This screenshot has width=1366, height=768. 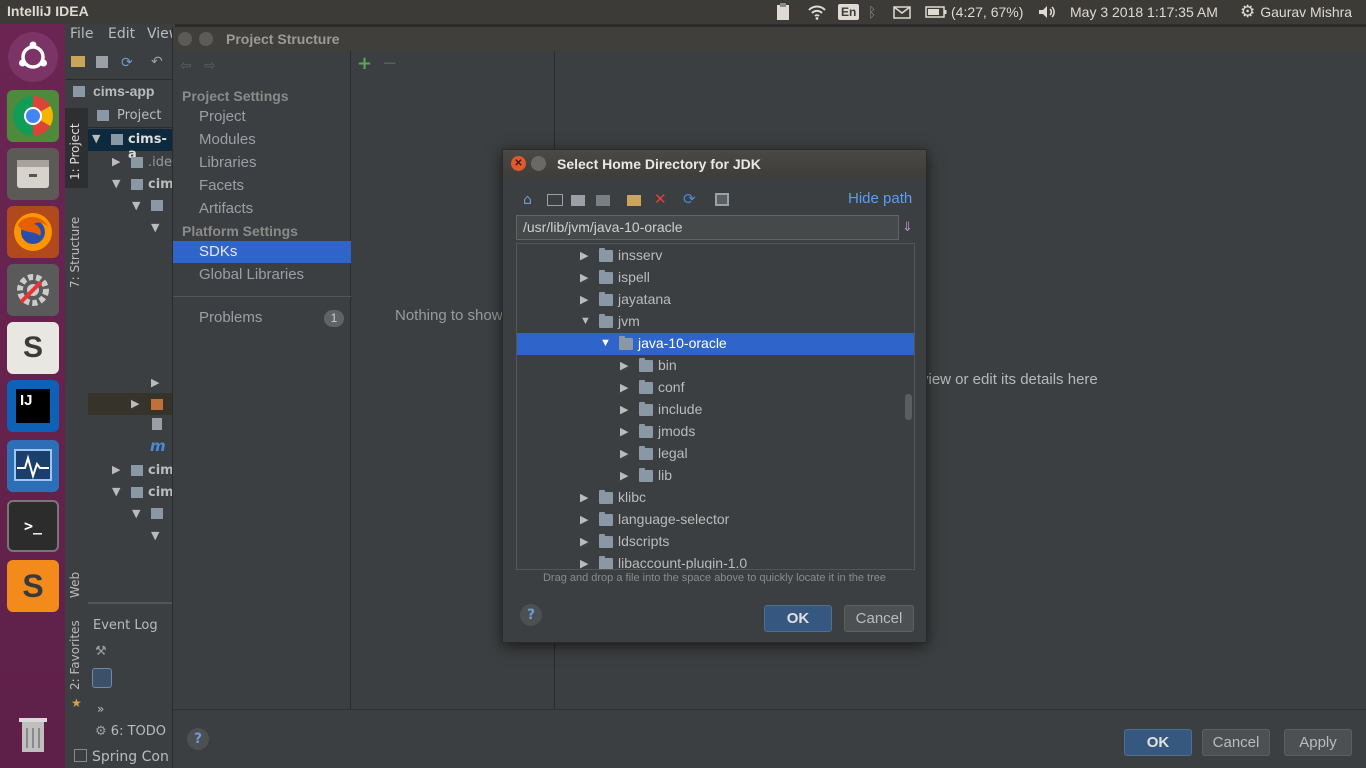 I want to click on minimize-window-icon, so click(x=206, y=39).